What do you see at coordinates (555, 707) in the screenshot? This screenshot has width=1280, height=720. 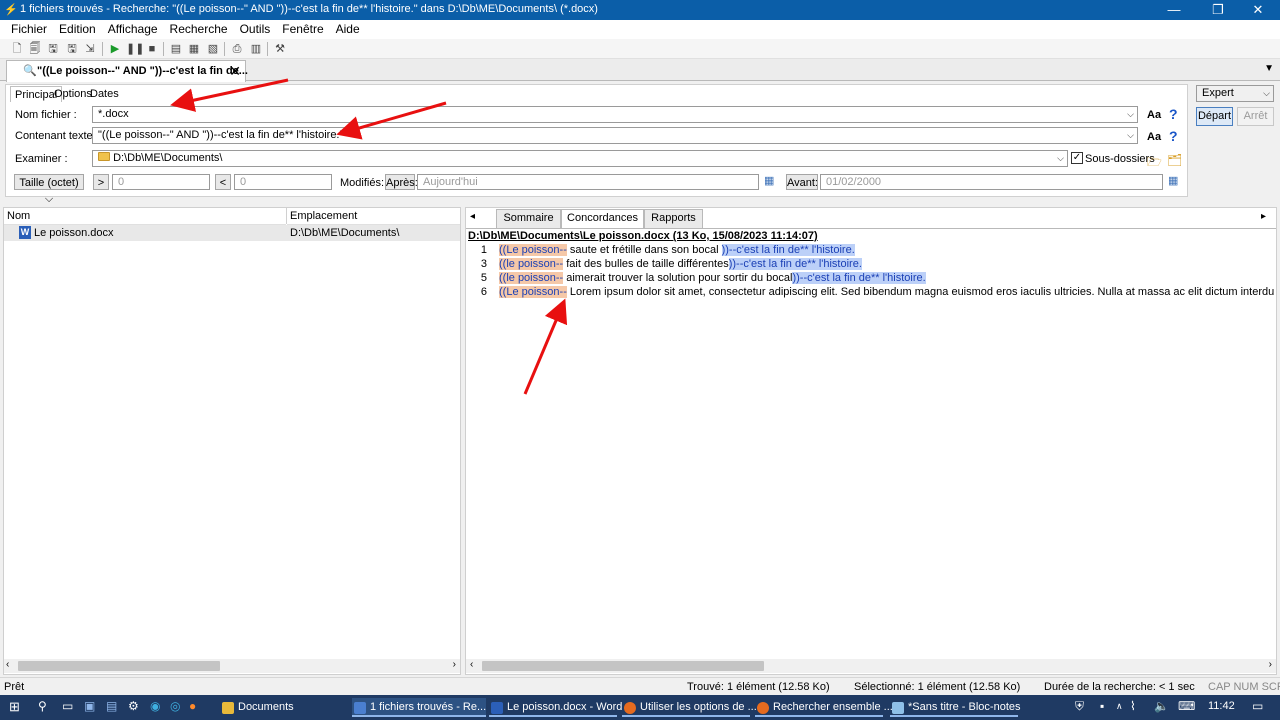 I see `taskbar-item-word: Le poisson.docx - Word` at bounding box center [555, 707].